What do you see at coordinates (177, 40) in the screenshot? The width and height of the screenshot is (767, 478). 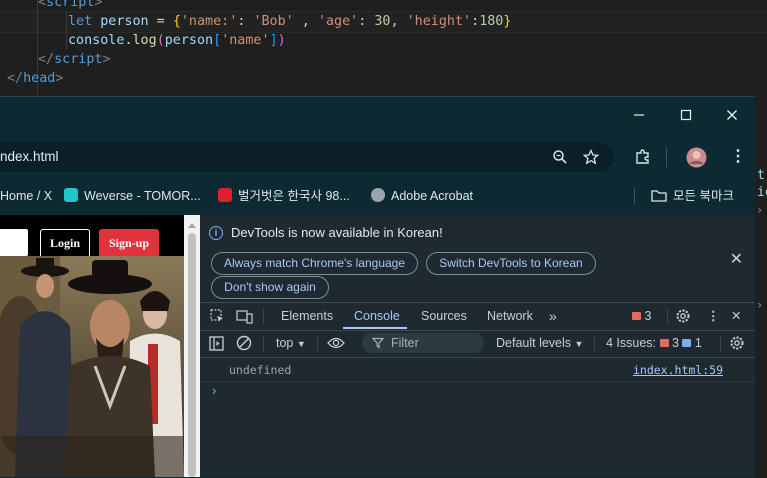 I see `code-line-console-log: console.log(person['name'])` at bounding box center [177, 40].